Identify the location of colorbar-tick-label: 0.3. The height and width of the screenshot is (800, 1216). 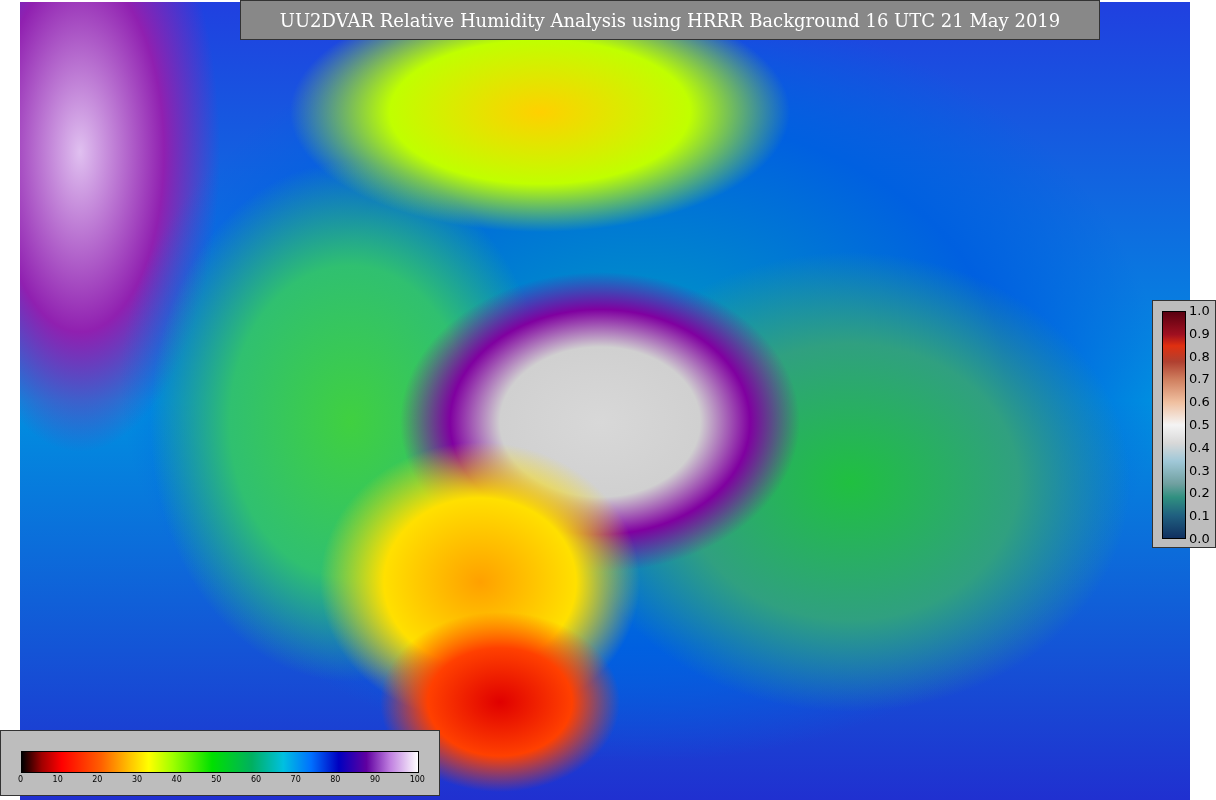
(1199, 470).